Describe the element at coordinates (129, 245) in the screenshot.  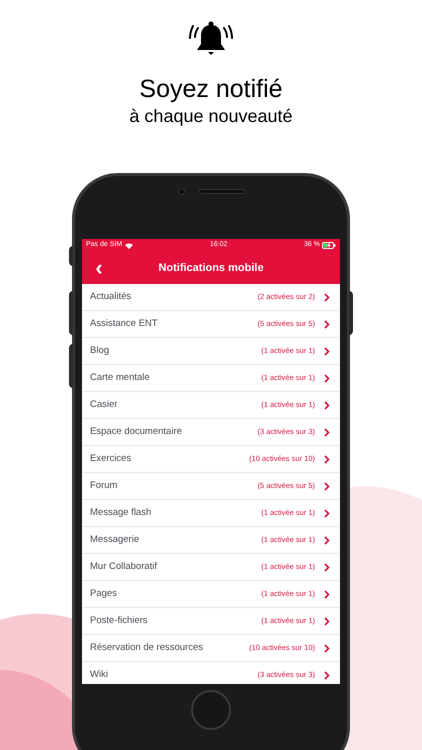
I see `wifi-icon` at that location.